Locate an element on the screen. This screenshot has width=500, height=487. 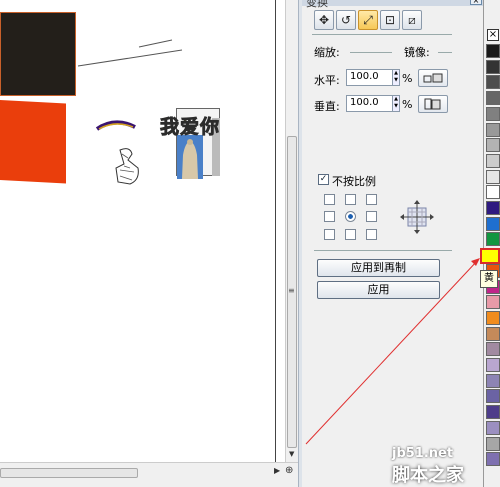
rotate-tab-icon: ↺ is located at coordinates (346, 20).